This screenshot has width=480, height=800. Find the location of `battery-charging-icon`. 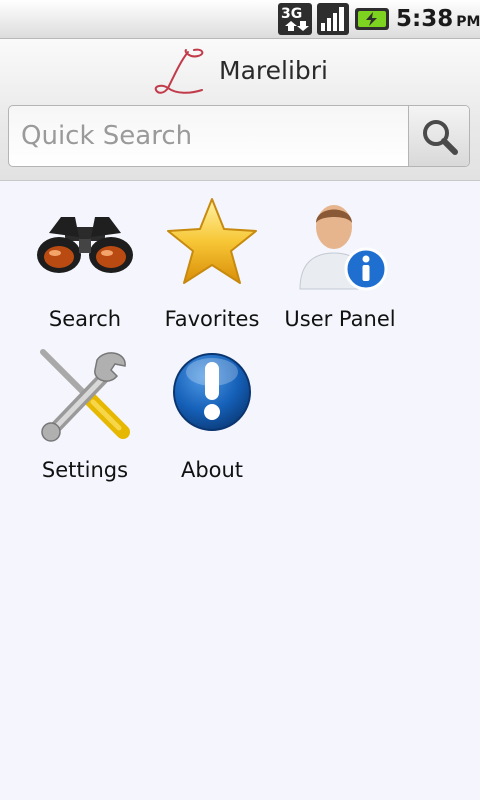

battery-charging-icon is located at coordinates (372, 21).